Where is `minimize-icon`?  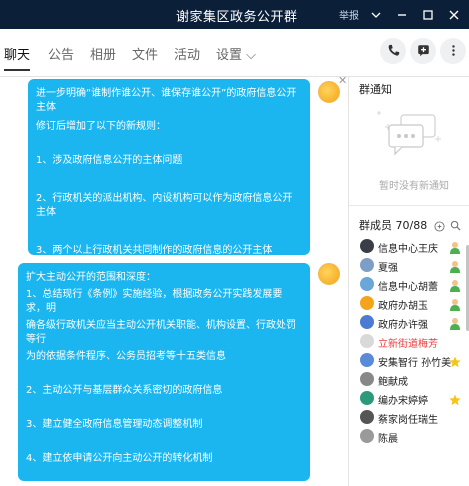 minimize-icon is located at coordinates (402, 14).